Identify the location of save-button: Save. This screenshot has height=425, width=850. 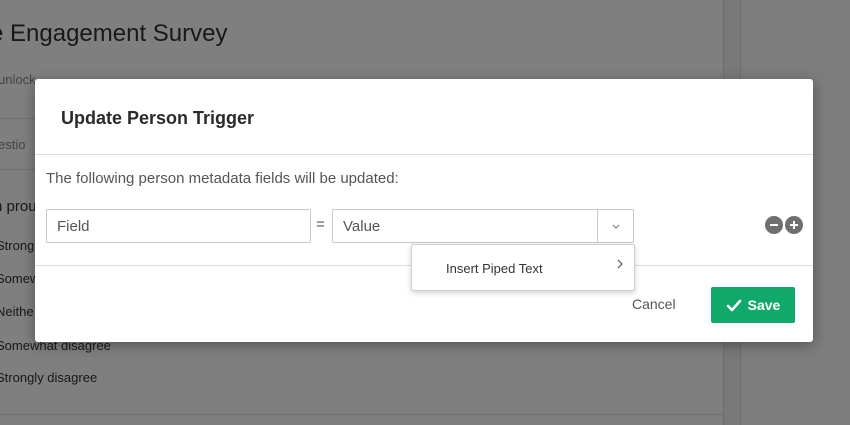
(753, 305).